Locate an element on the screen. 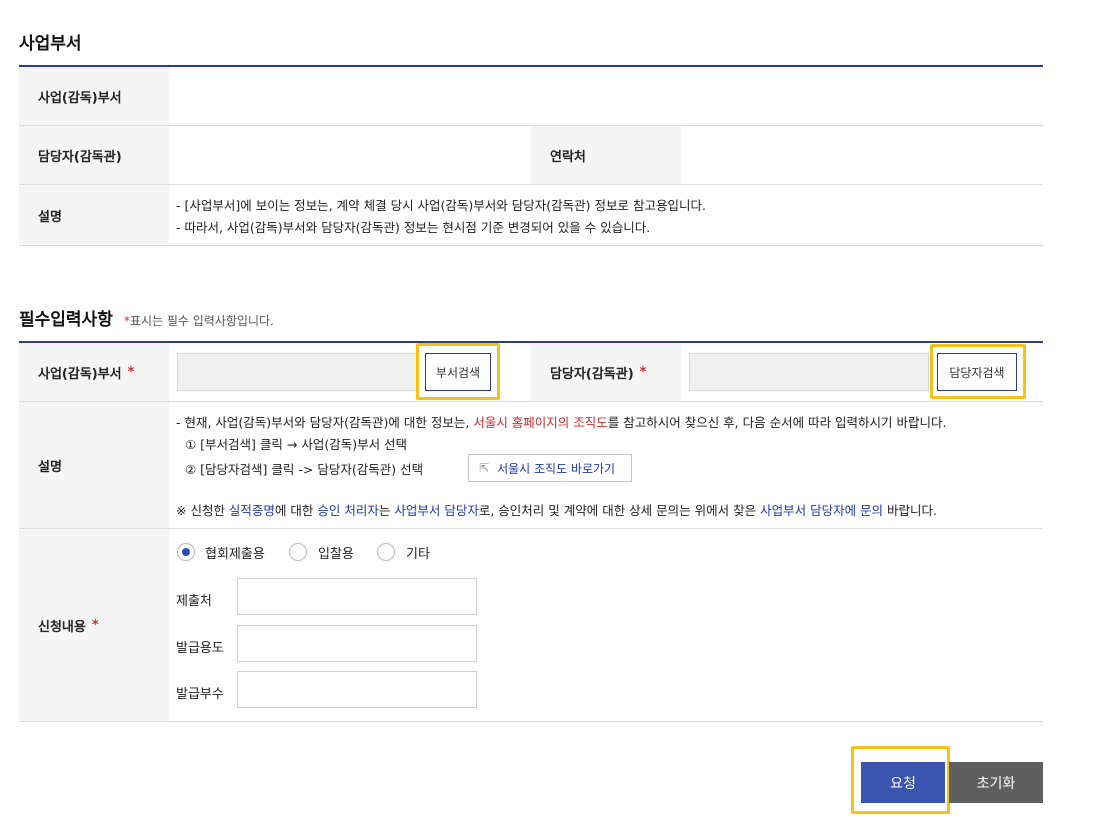 This screenshot has width=1116, height=830. manager-input-label-text: 담당자(감독관) is located at coordinates (592, 374).